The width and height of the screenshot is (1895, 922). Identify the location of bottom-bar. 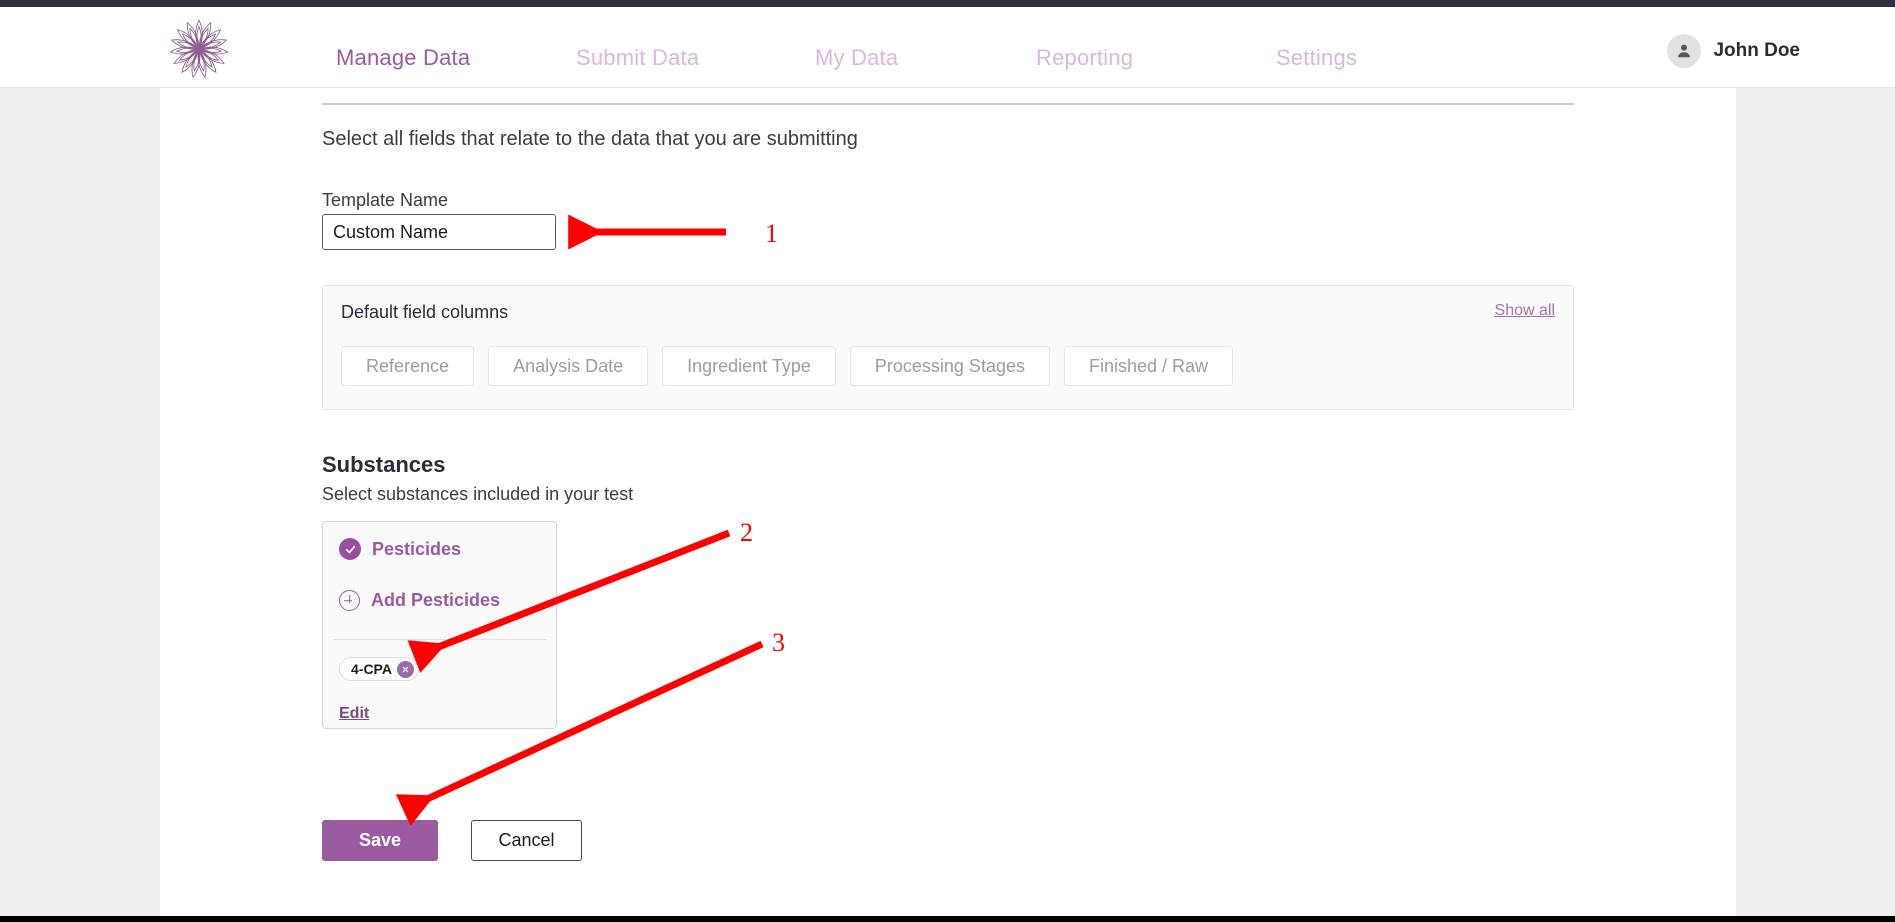
(947, 919).